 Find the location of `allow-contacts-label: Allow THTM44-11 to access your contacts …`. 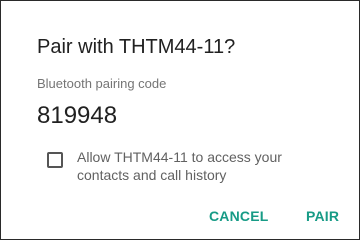

allow-contacts-label: Allow THTM44-11 to access your contacts … is located at coordinates (207, 166).